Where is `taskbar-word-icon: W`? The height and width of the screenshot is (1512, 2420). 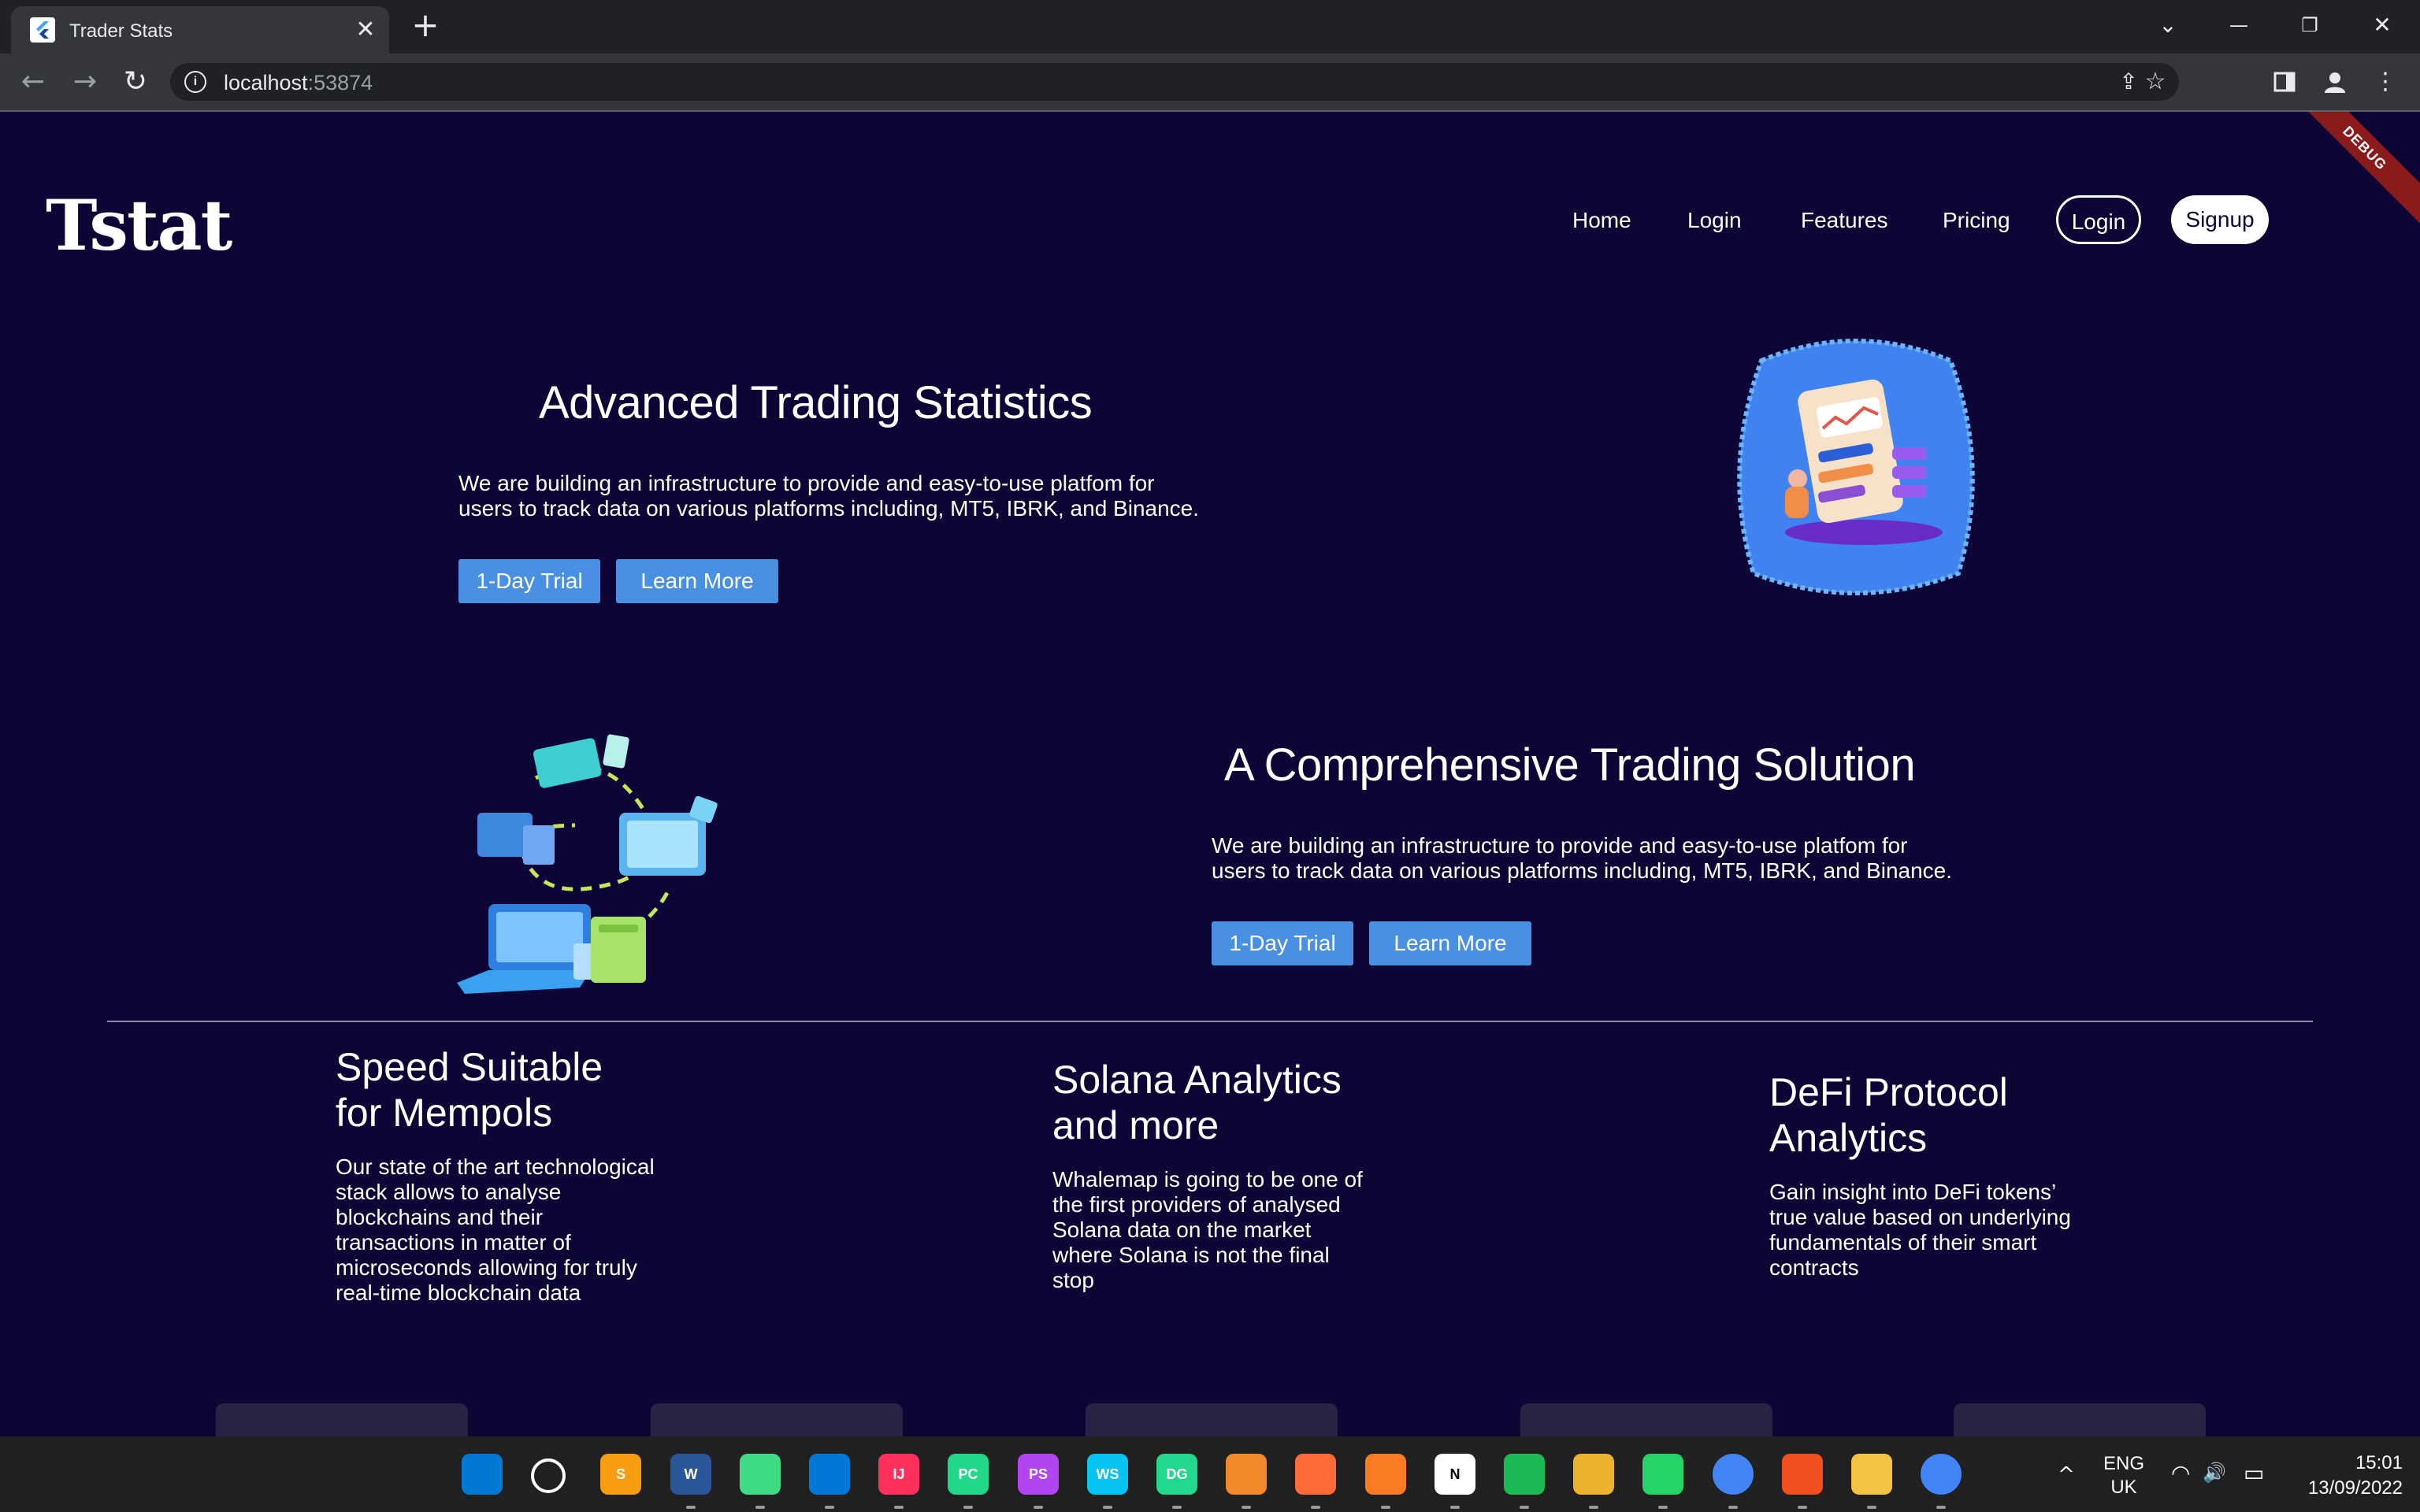
taskbar-word-icon: W is located at coordinates (690, 1474).